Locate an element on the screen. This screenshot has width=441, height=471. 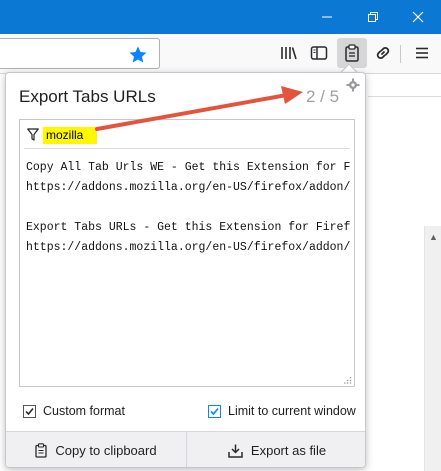
limit-window-checkbox is located at coordinates (214, 411).